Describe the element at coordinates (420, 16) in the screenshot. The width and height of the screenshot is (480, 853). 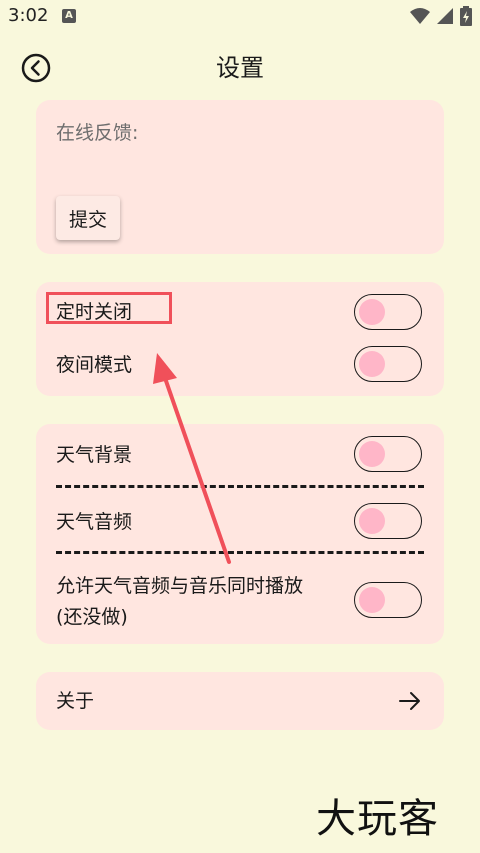
I see `wifi-icon` at that location.